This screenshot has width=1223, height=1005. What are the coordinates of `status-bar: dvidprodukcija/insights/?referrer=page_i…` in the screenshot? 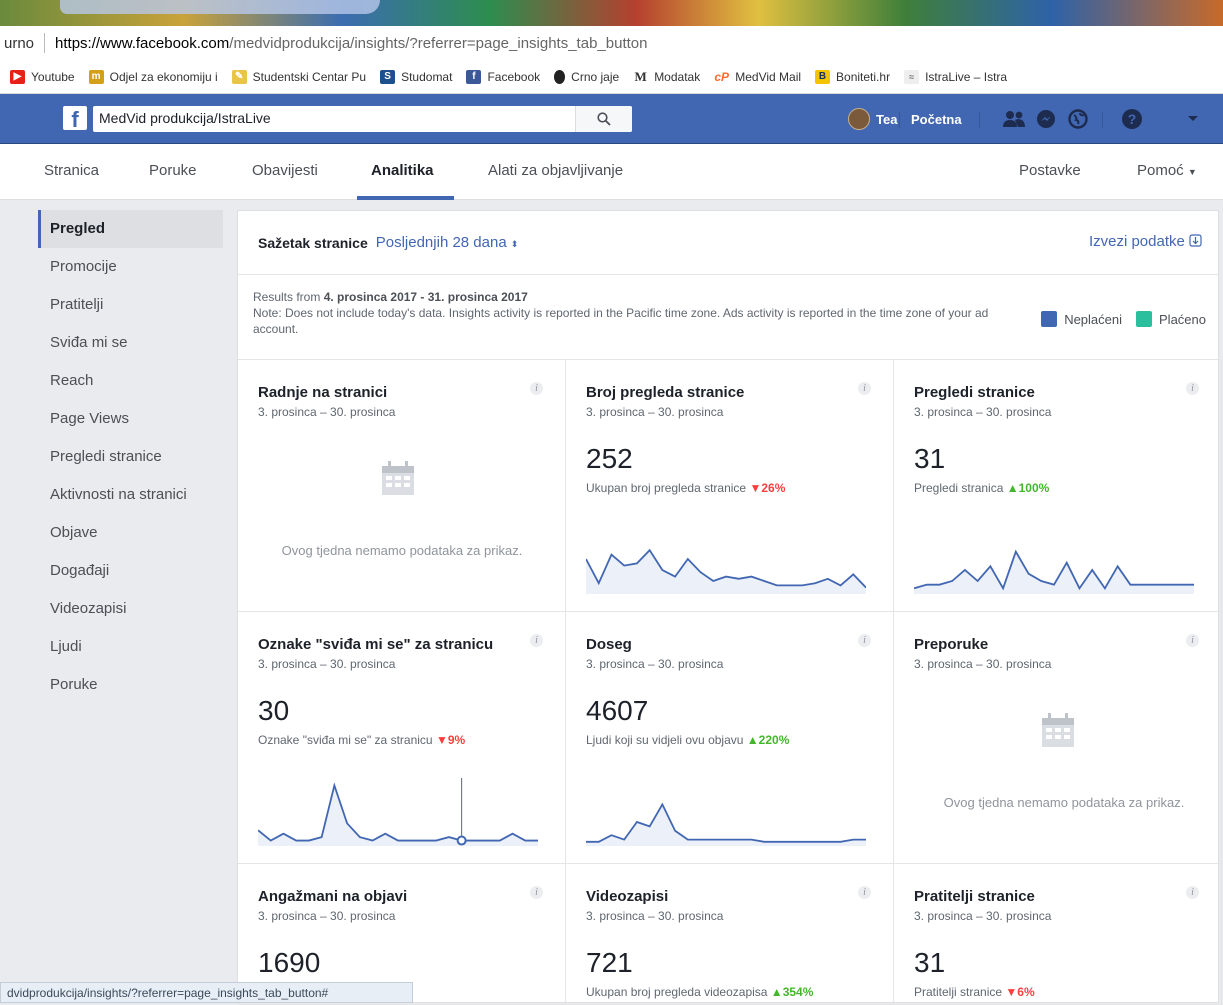 It's located at (206, 992).